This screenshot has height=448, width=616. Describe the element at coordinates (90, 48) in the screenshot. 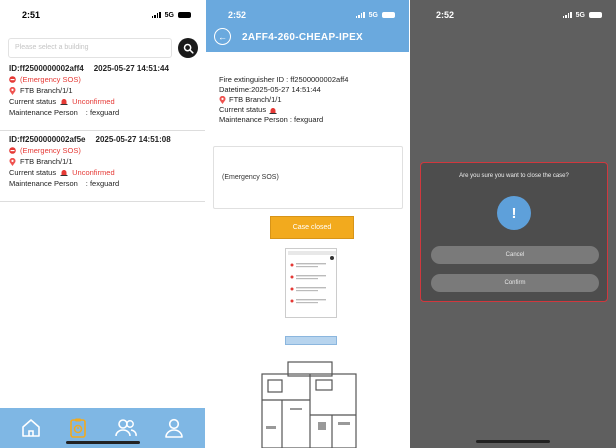

I see `search-input: Please select a building` at that location.